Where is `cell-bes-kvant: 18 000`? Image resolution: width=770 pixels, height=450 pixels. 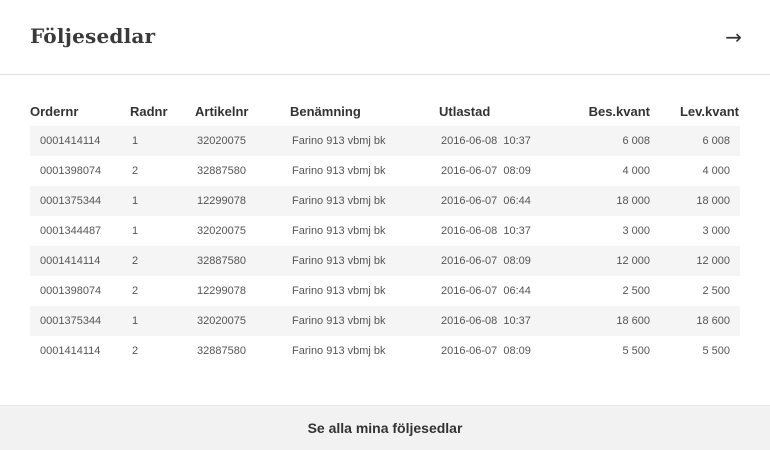 cell-bes-kvant: 18 000 is located at coordinates (633, 201).